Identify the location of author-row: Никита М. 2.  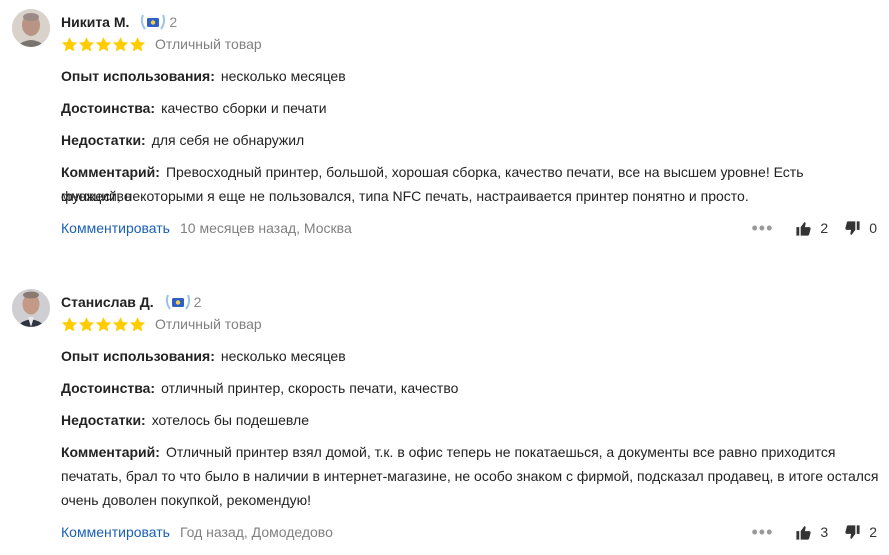
(119, 22).